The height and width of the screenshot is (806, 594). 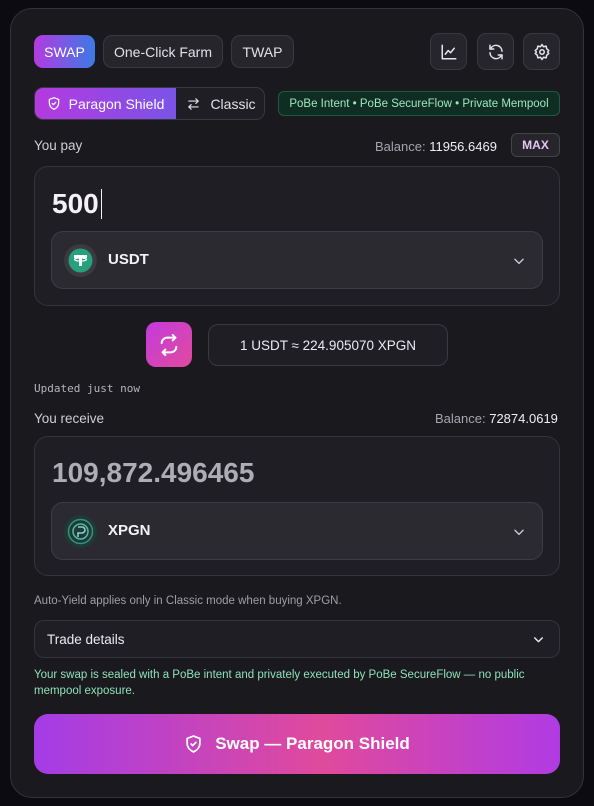 I want to click on swap-direction-button, so click(x=169, y=344).